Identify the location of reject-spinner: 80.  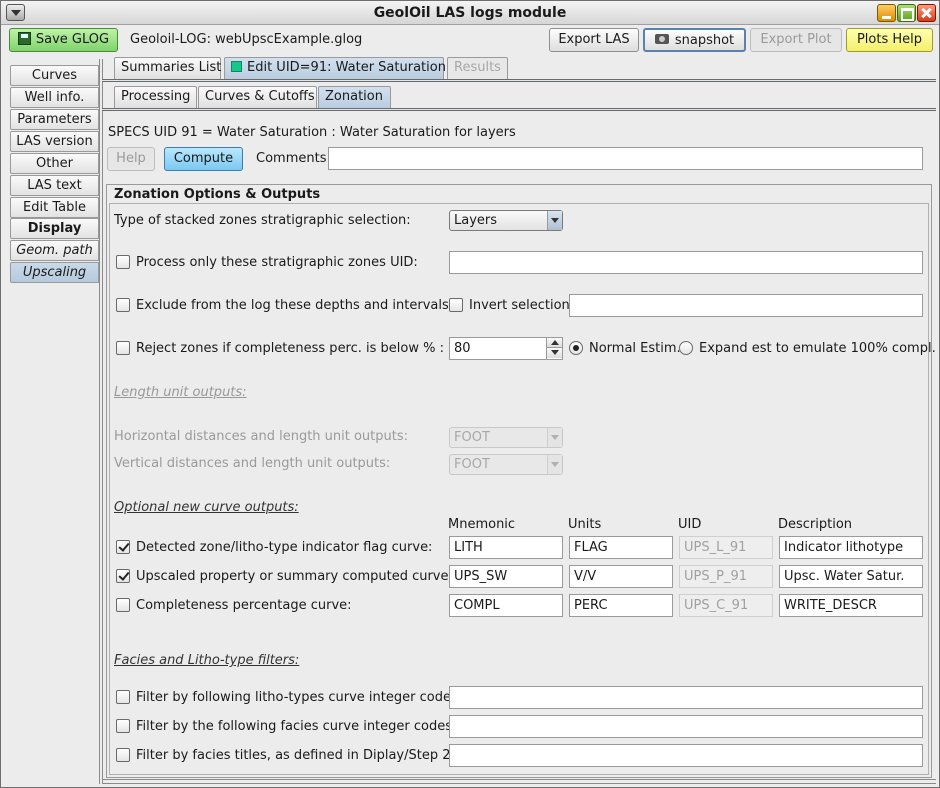
(506, 348).